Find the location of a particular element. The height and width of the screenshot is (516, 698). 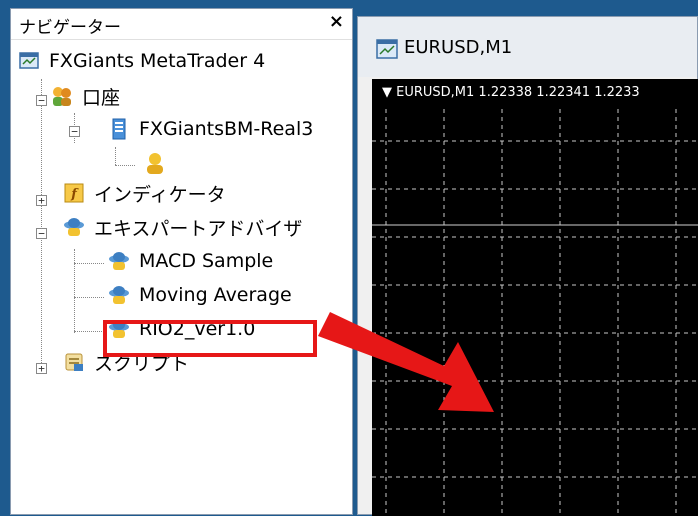

chart-info-line: ▼ EURUSD,M1 1.22338 1.22341 1.2233 is located at coordinates (511, 92).